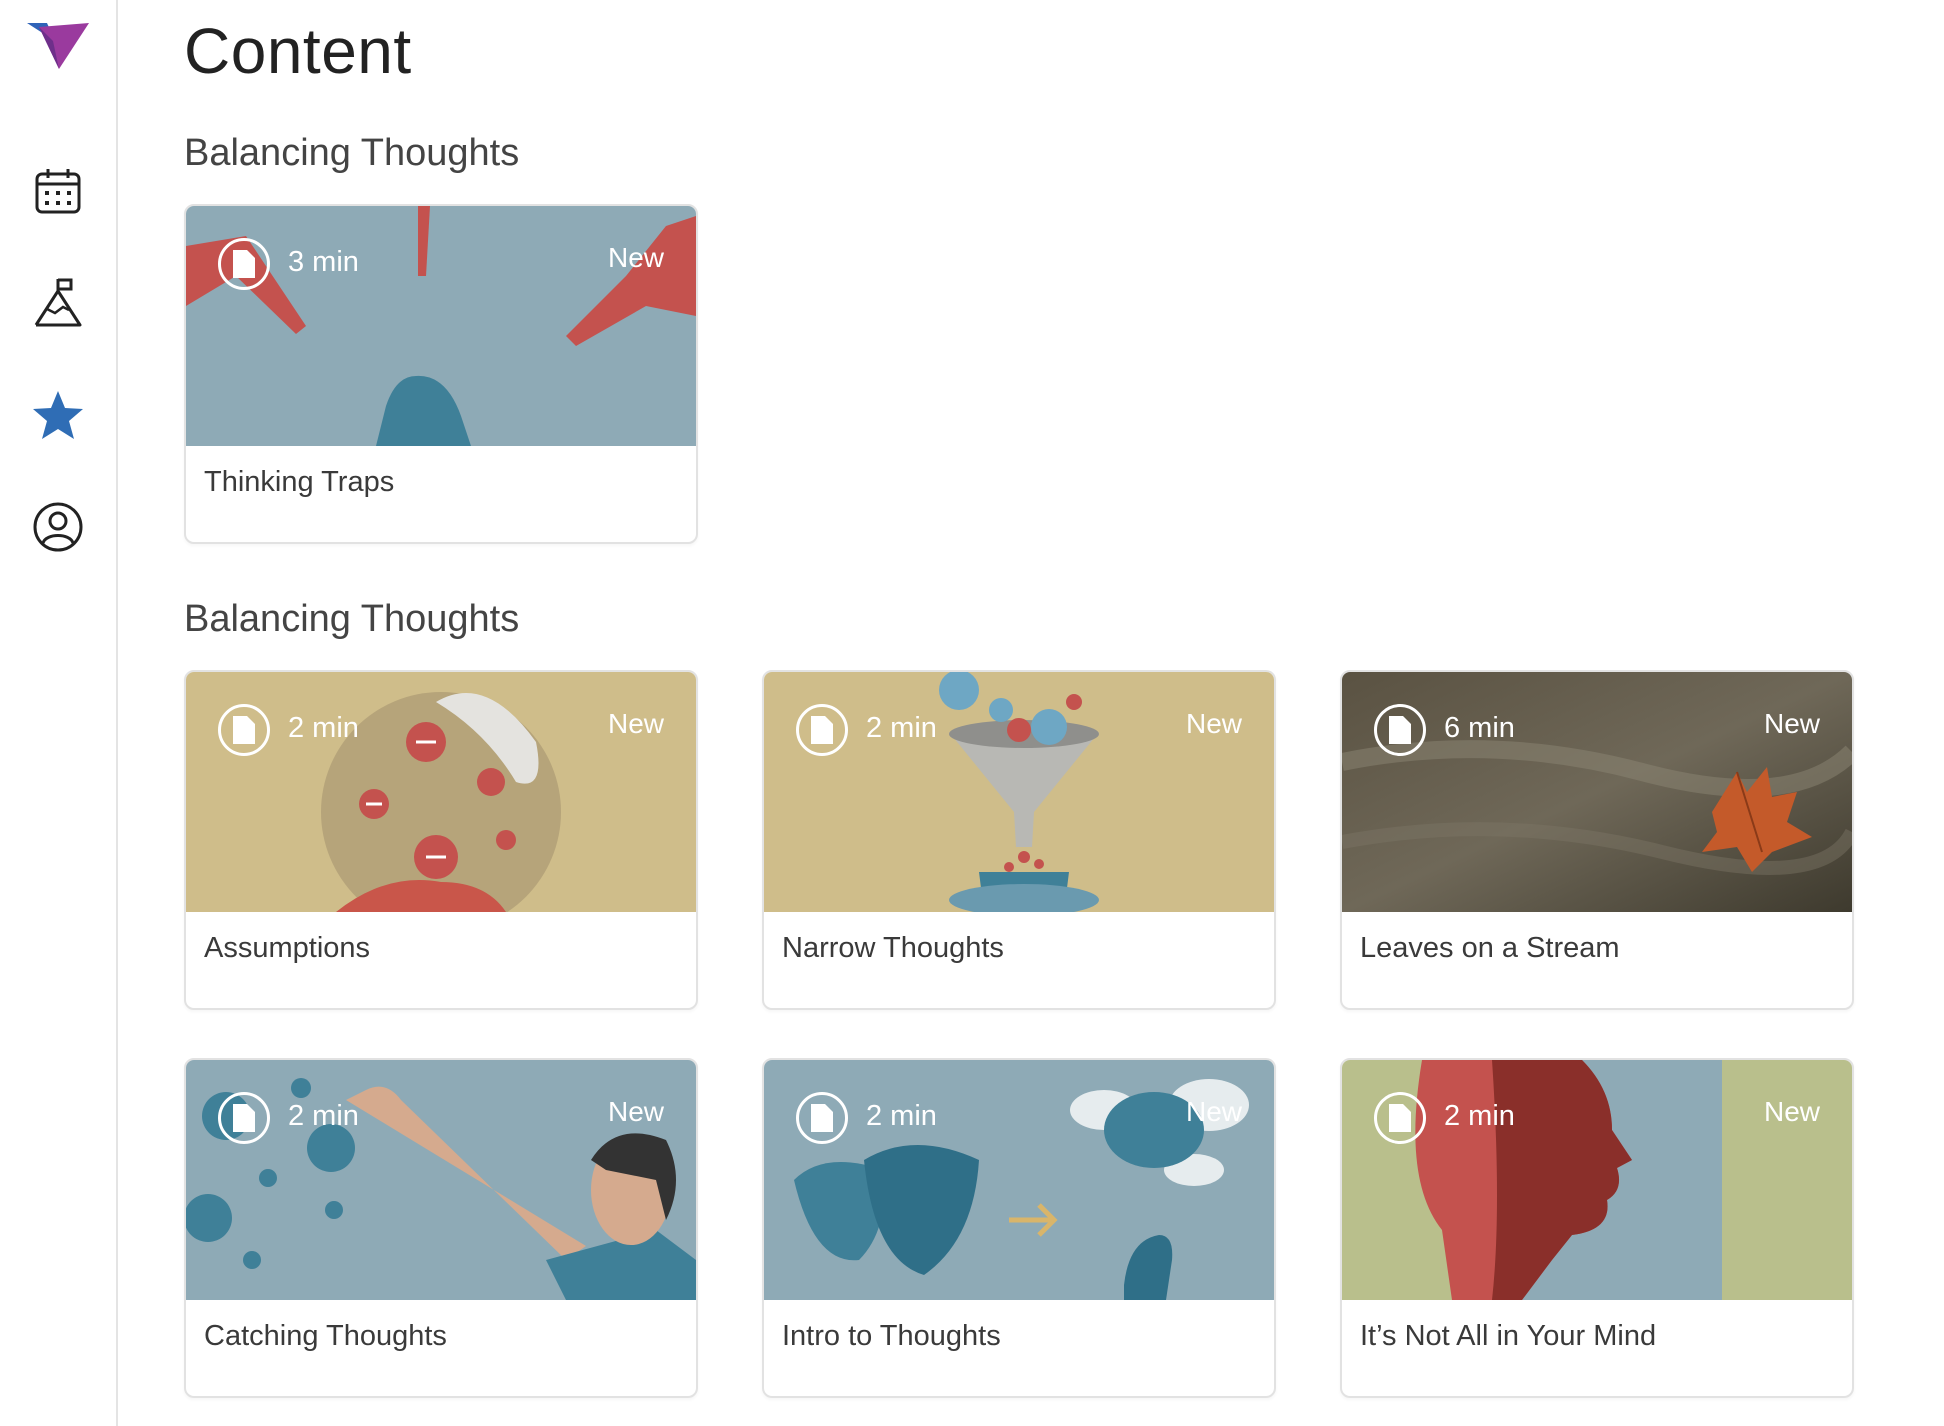 This screenshot has width=1944, height=1426. I want to click on content-card: 2 min New Assumptions, so click(441, 840).